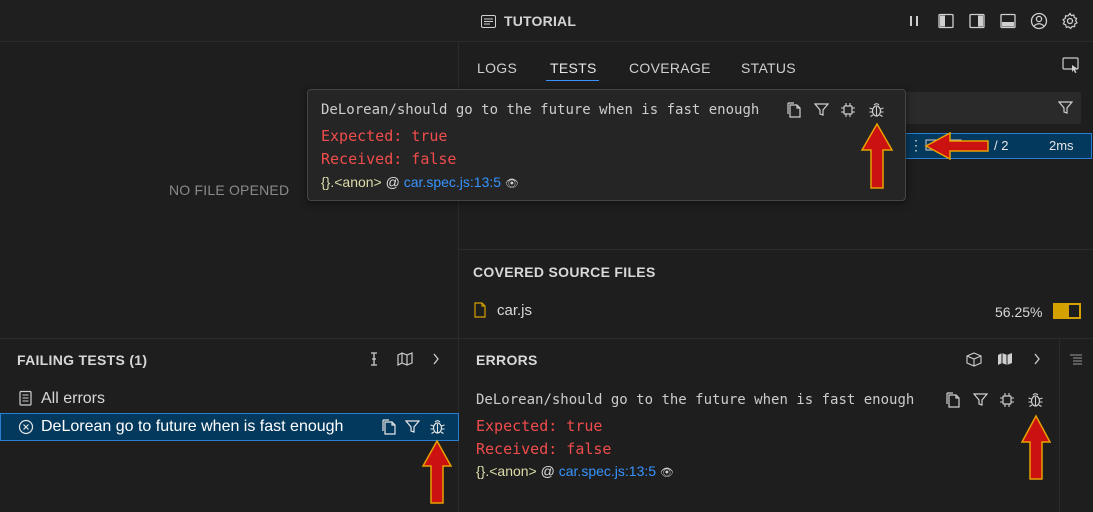 The height and width of the screenshot is (512, 1093). Describe the element at coordinates (510, 400) in the screenshot. I see `error-suite: DeLorean` at that location.